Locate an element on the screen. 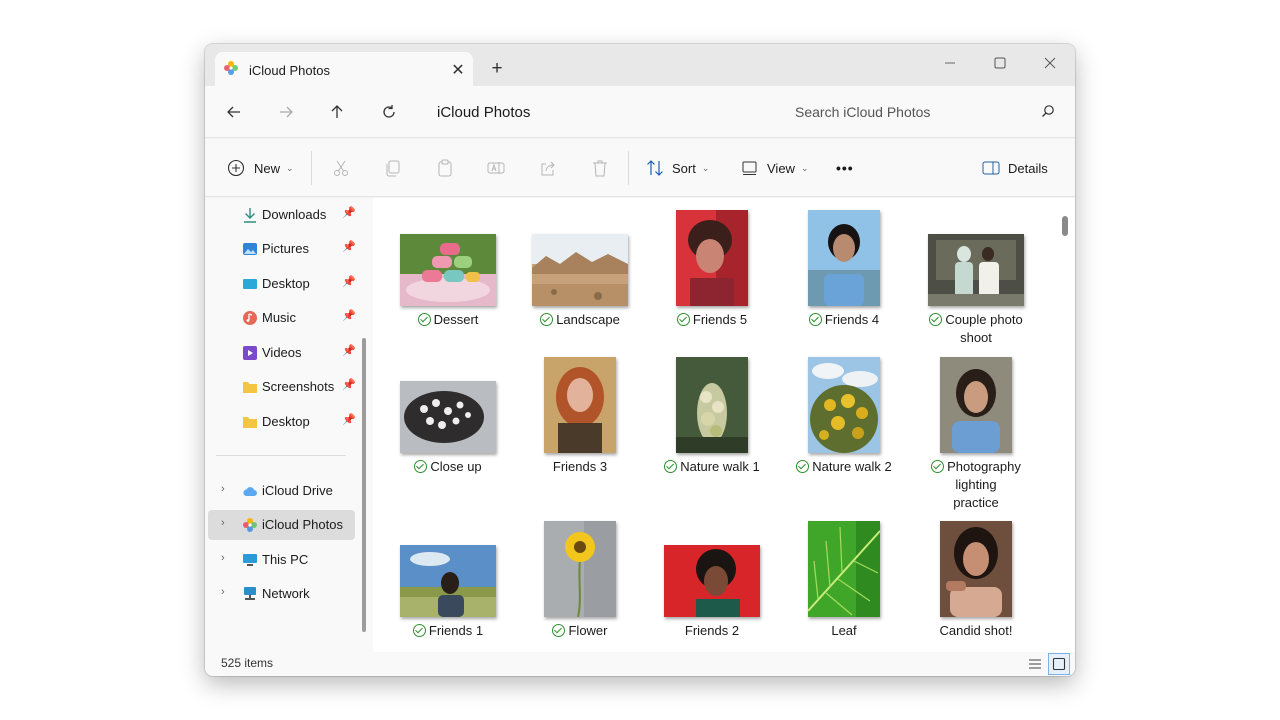 The height and width of the screenshot is (720, 1280). list-view-icon is located at coordinates (1035, 664).